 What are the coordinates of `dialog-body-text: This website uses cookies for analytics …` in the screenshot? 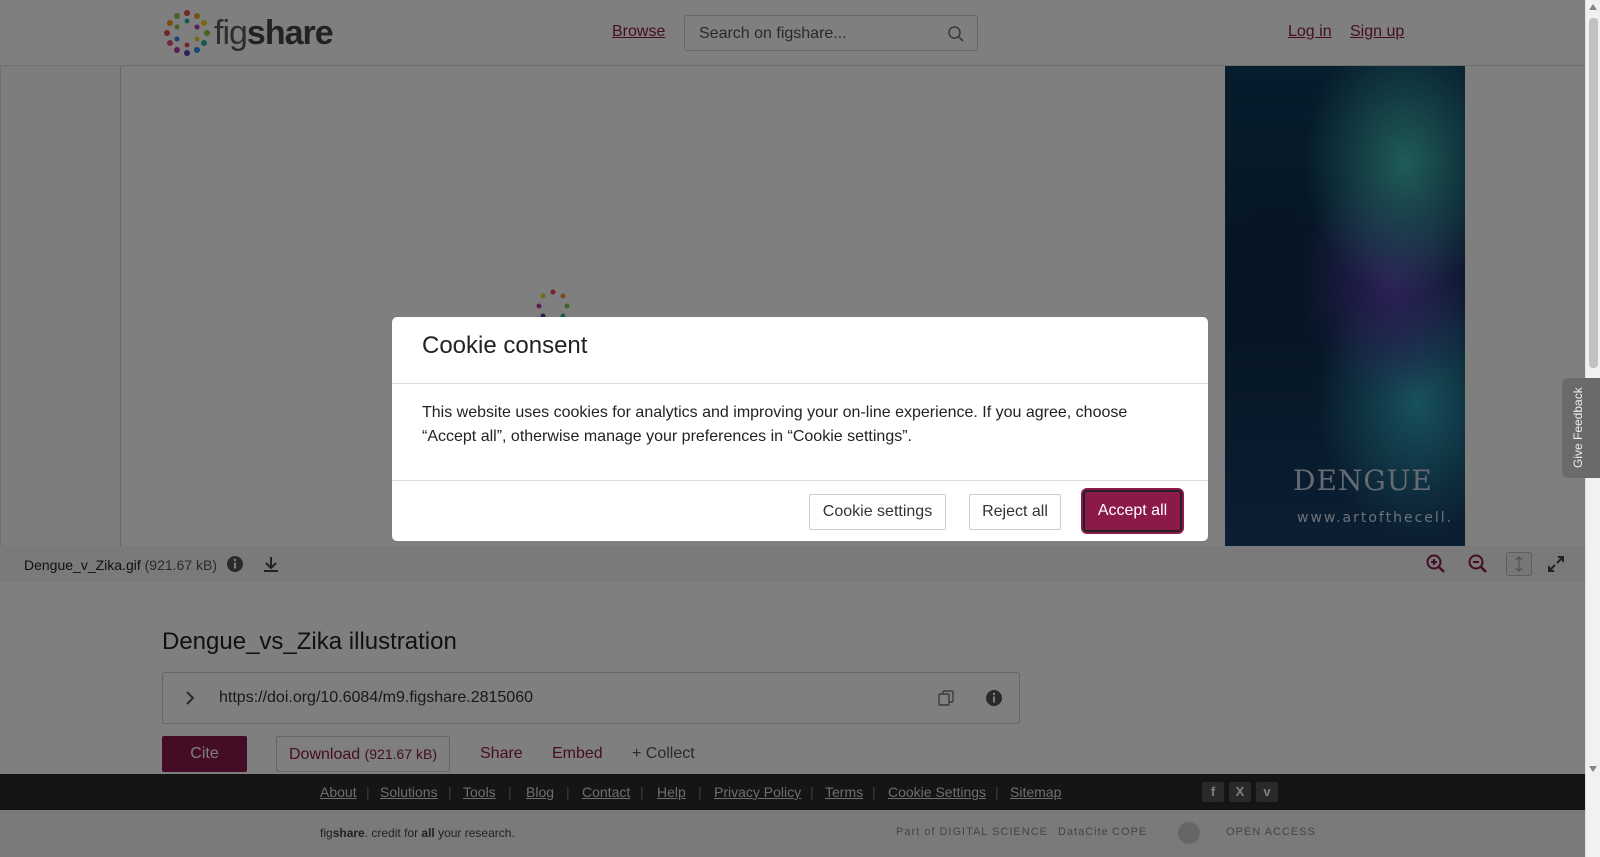 It's located at (775, 424).